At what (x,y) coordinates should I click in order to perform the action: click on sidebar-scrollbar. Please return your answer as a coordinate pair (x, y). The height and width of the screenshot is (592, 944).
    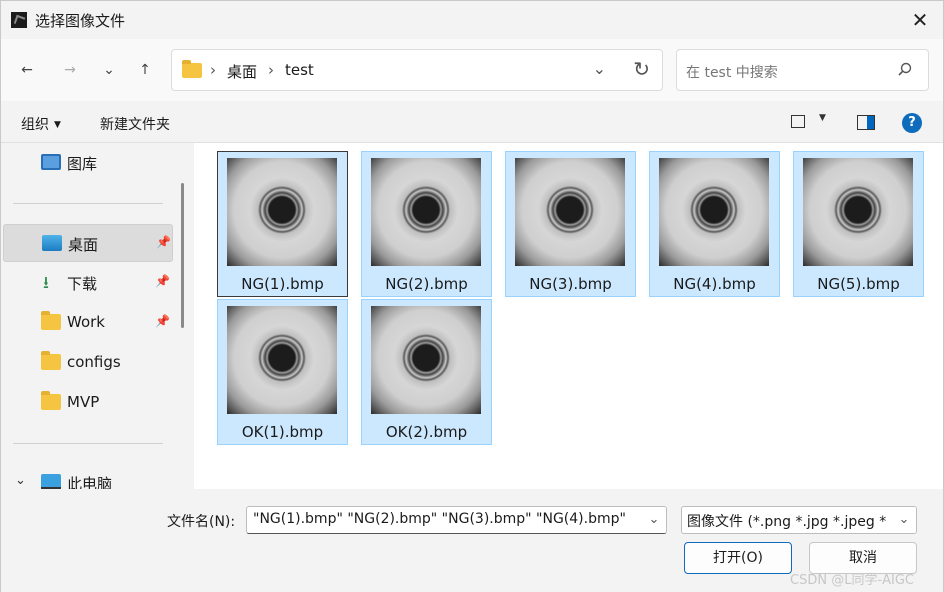
    Looking at the image, I should click on (182, 255).